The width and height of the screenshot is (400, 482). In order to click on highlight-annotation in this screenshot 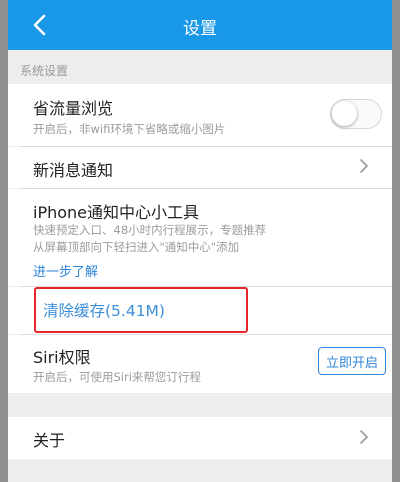, I will do `click(141, 310)`.